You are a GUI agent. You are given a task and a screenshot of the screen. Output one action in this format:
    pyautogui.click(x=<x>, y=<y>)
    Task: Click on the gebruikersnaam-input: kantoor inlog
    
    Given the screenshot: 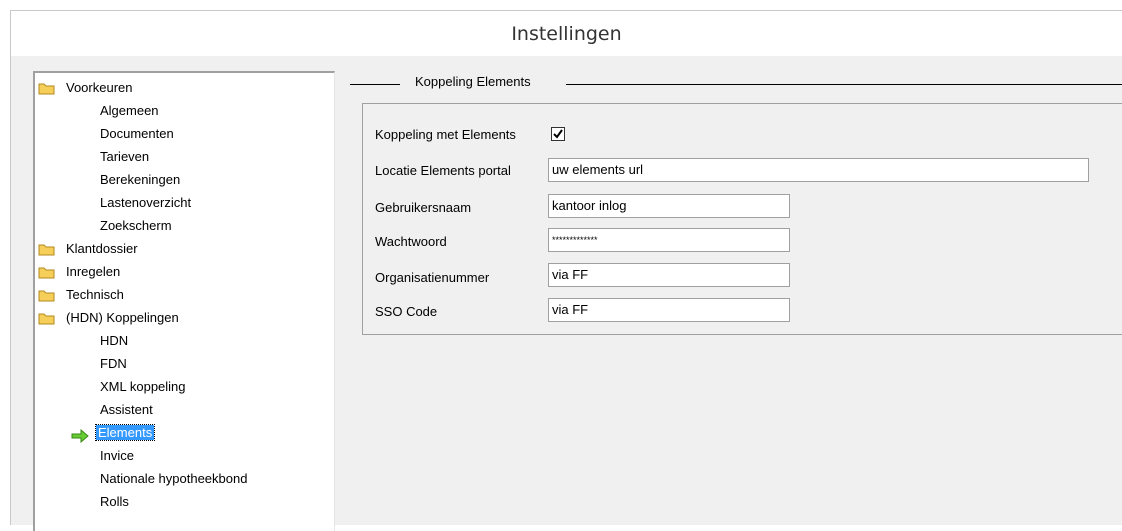 What is the action you would take?
    pyautogui.click(x=669, y=206)
    